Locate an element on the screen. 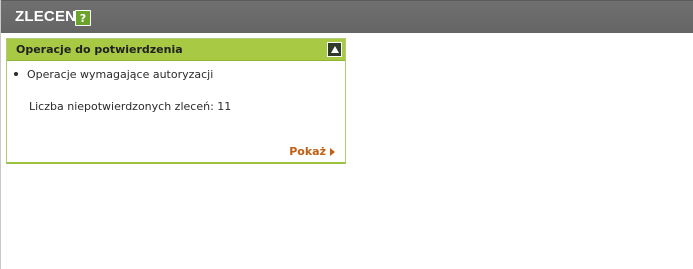 This screenshot has width=693, height=269. list-item-label: Operacje wymagające autoryzacji is located at coordinates (120, 74).